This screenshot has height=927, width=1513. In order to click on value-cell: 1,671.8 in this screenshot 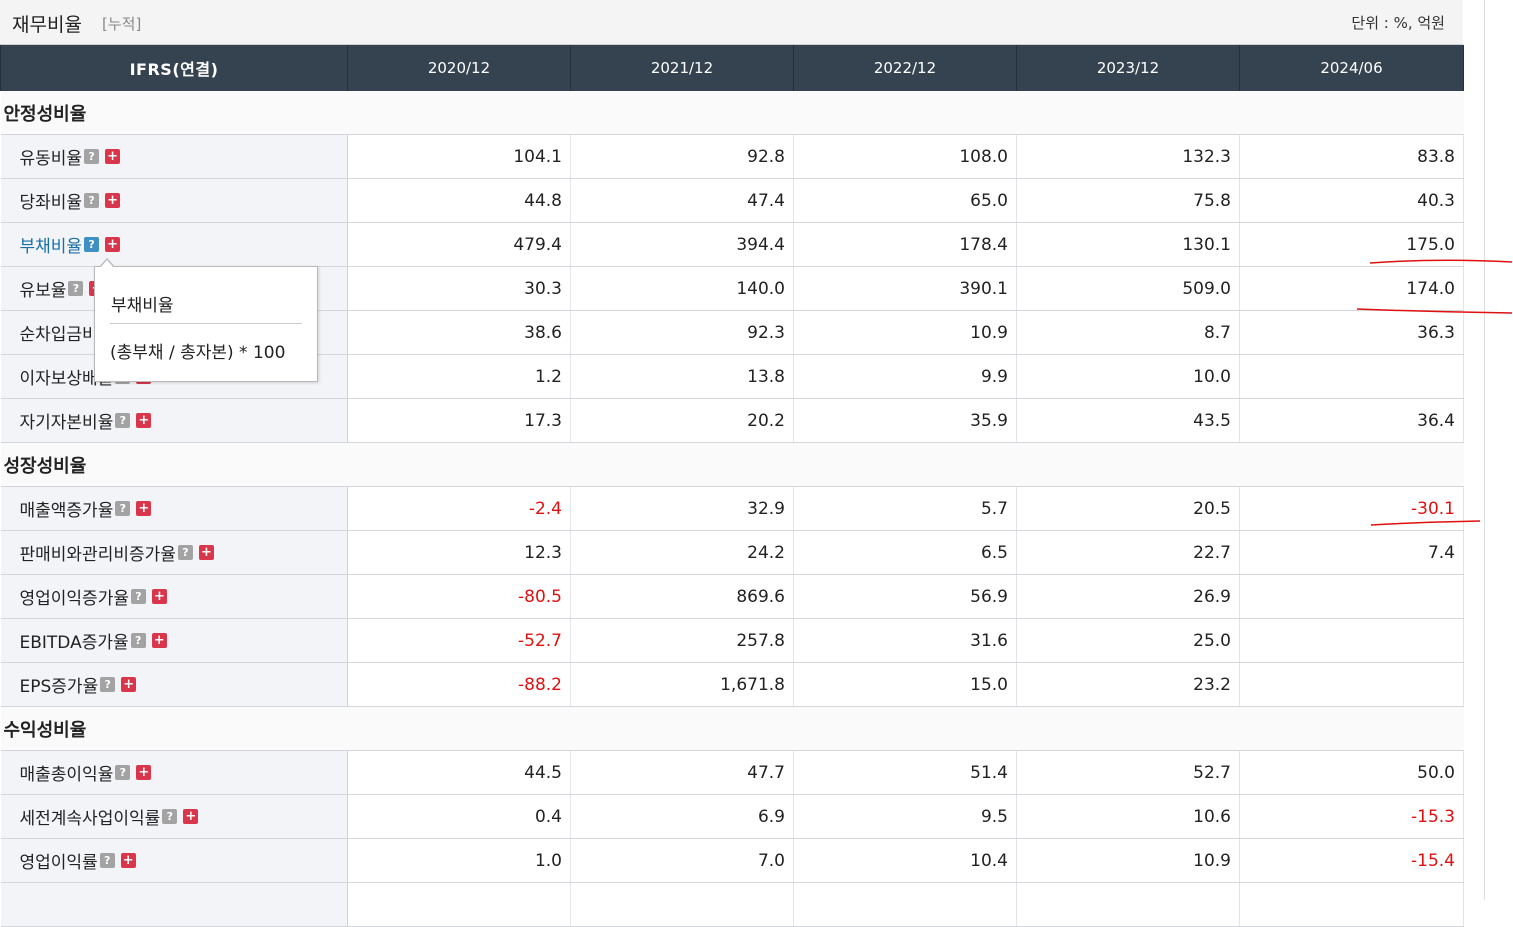, I will do `click(682, 684)`.